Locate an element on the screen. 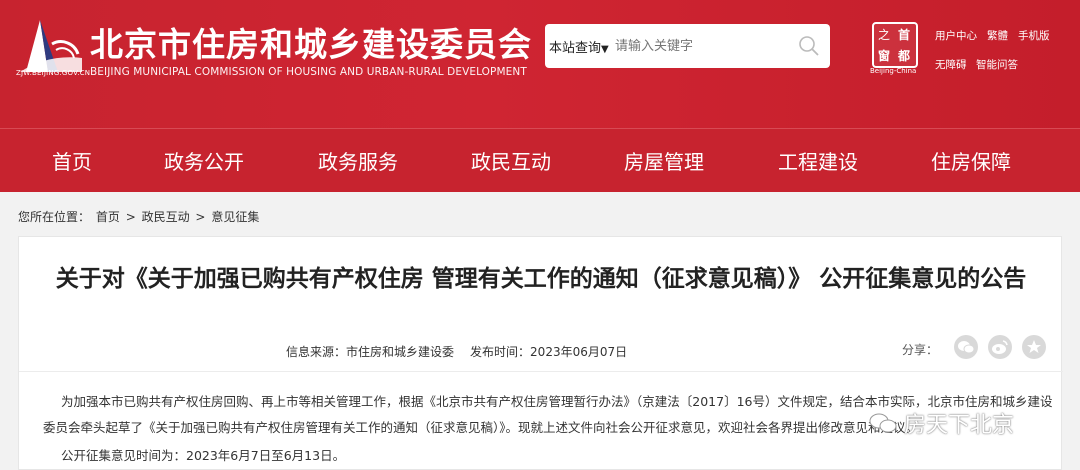 Image resolution: width=1080 pixels, height=470 pixels. mobile-version-link: 手机版 is located at coordinates (1034, 35).